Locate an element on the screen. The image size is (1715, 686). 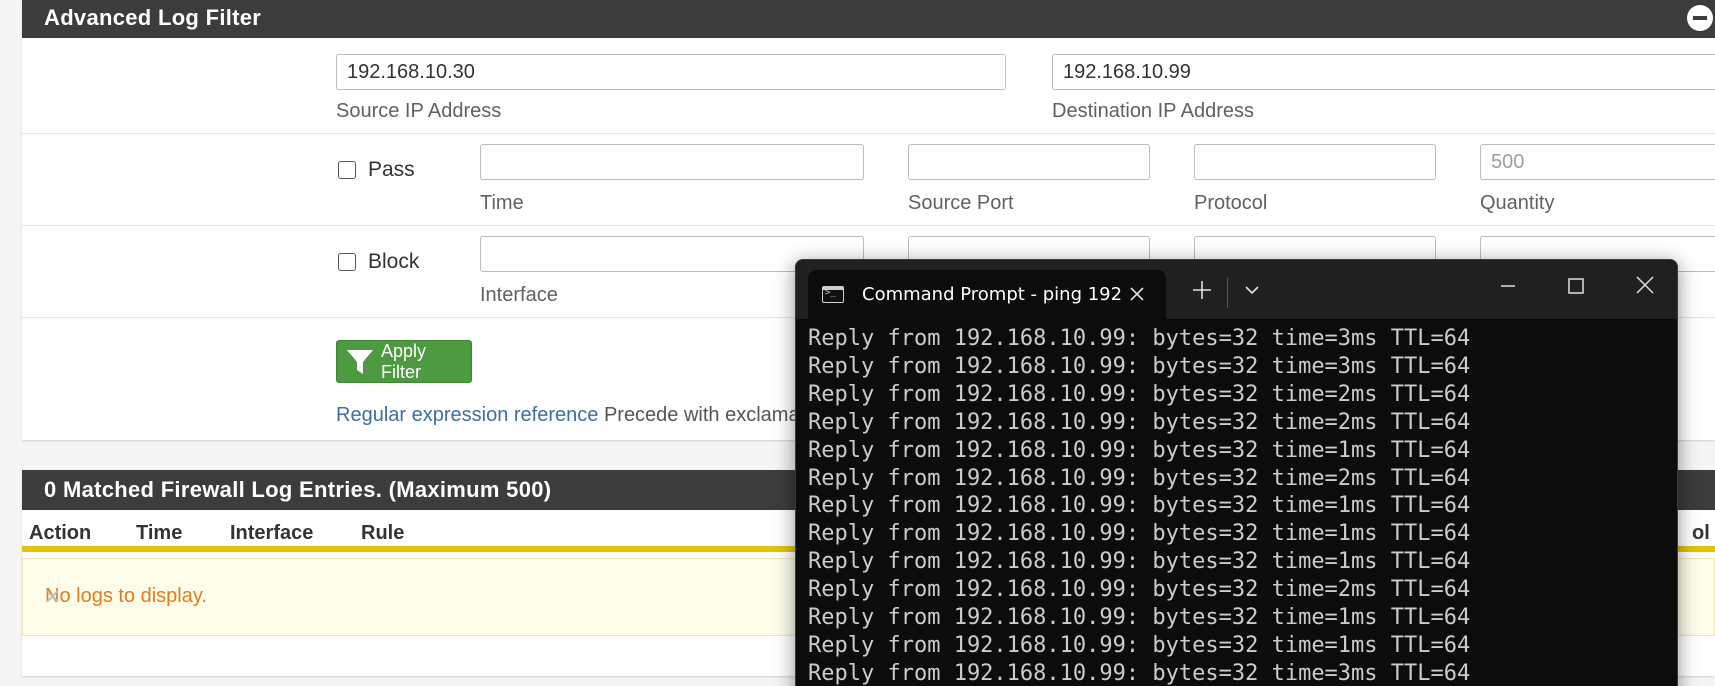
minus-icon is located at coordinates (1700, 18).